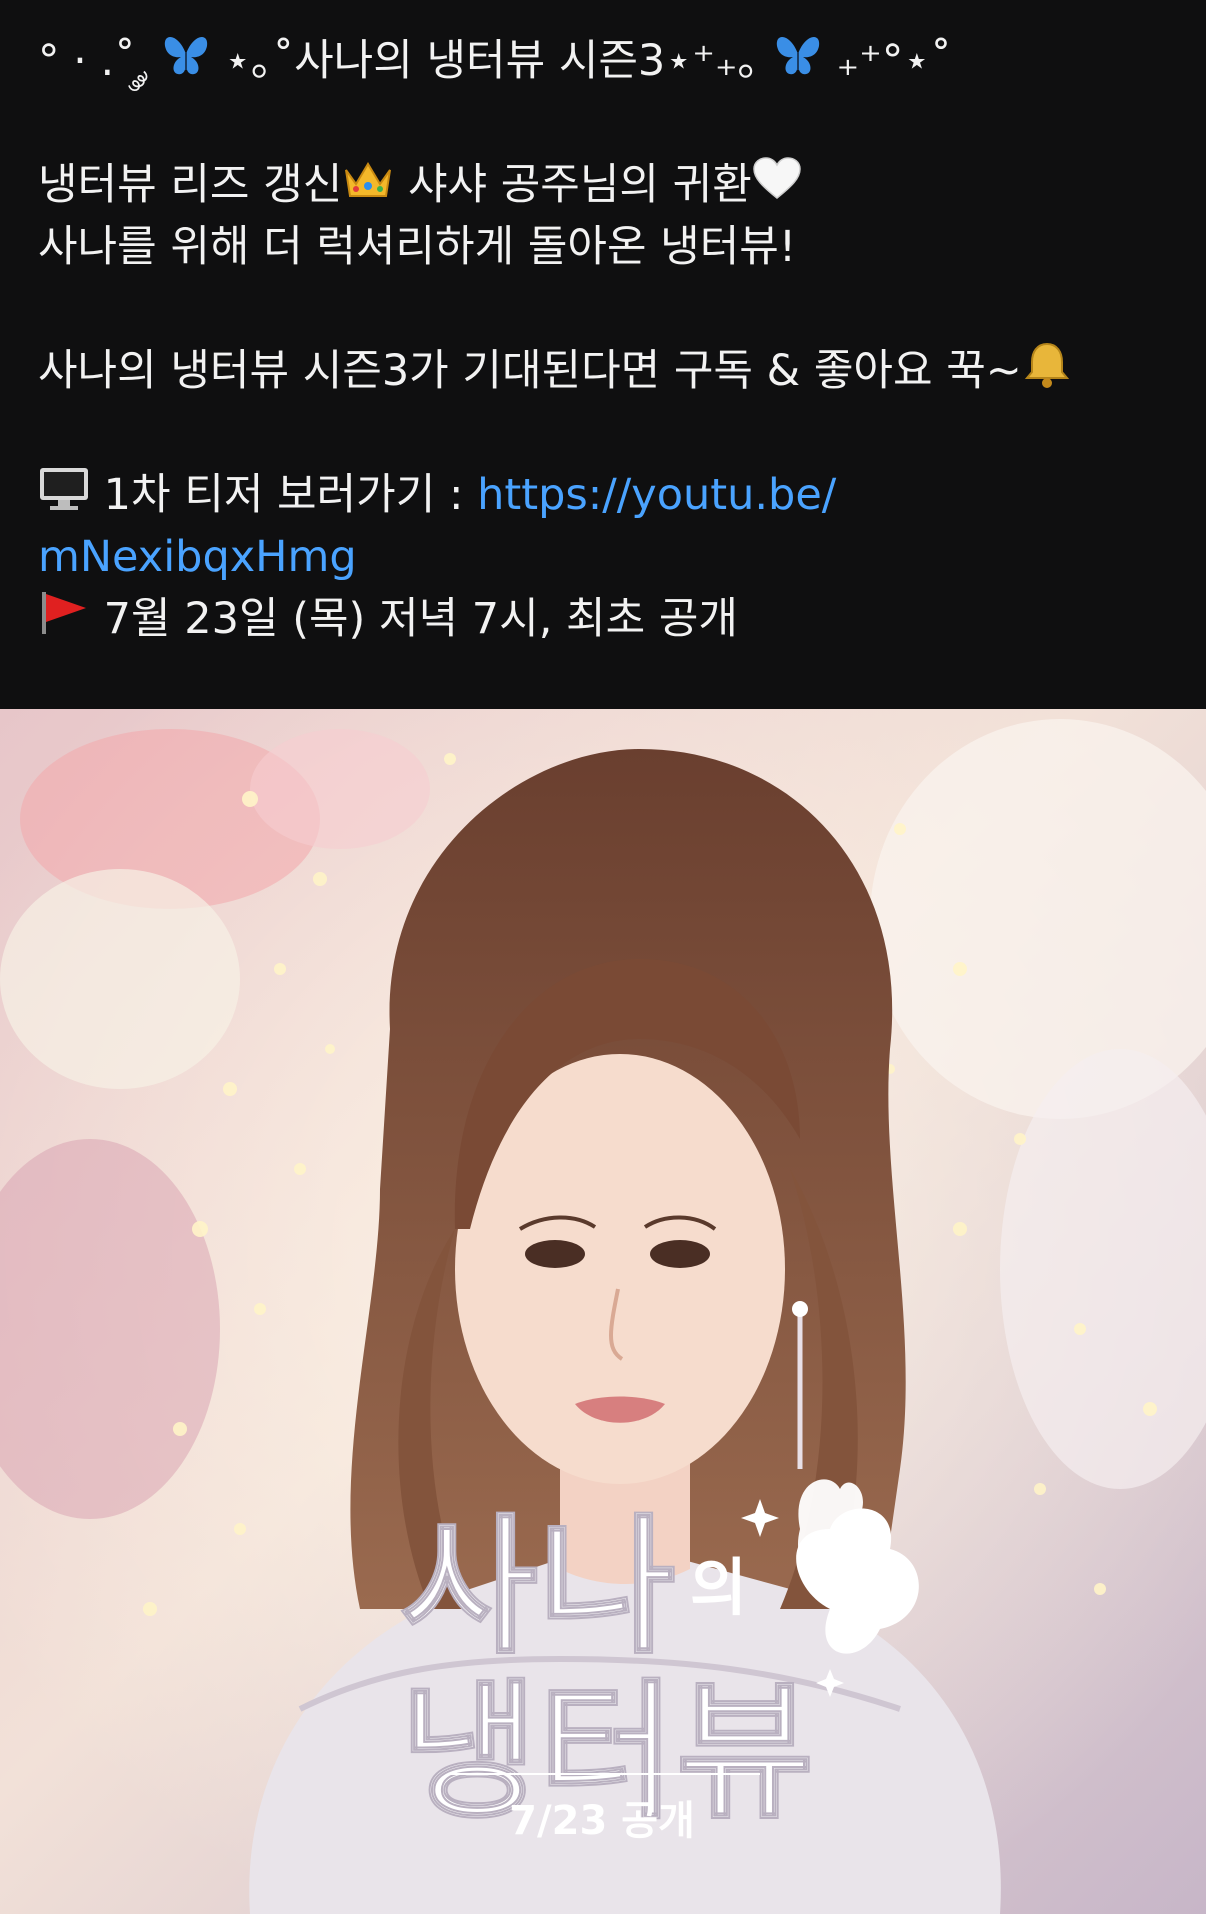 This screenshot has height=1914, width=1206. What do you see at coordinates (602, 1821) in the screenshot?
I see `poster-release-text: 7/23 공개` at bounding box center [602, 1821].